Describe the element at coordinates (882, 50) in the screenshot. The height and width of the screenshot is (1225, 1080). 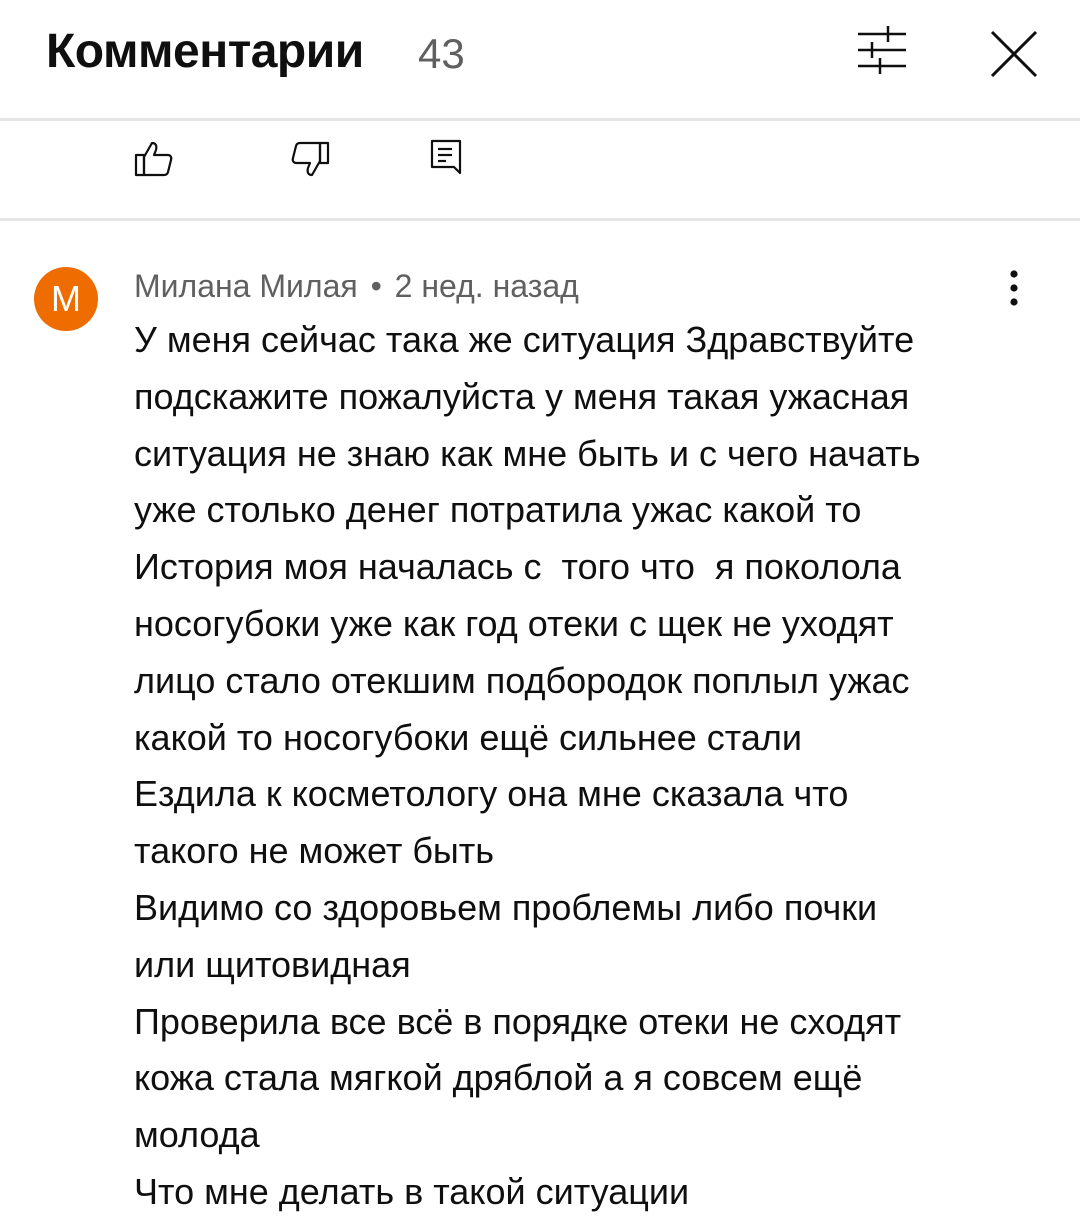
I see `sliders-icon` at that location.